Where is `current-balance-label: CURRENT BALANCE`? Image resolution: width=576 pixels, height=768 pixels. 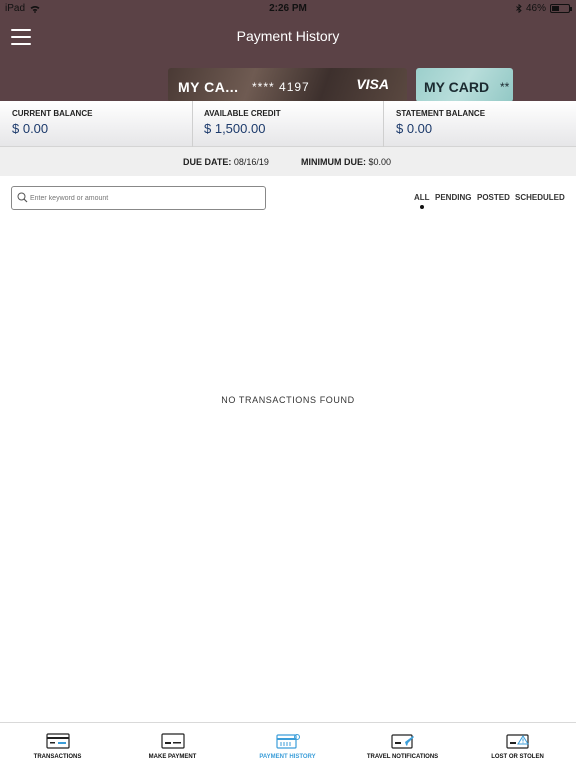 current-balance-label: CURRENT BALANCE is located at coordinates (52, 113).